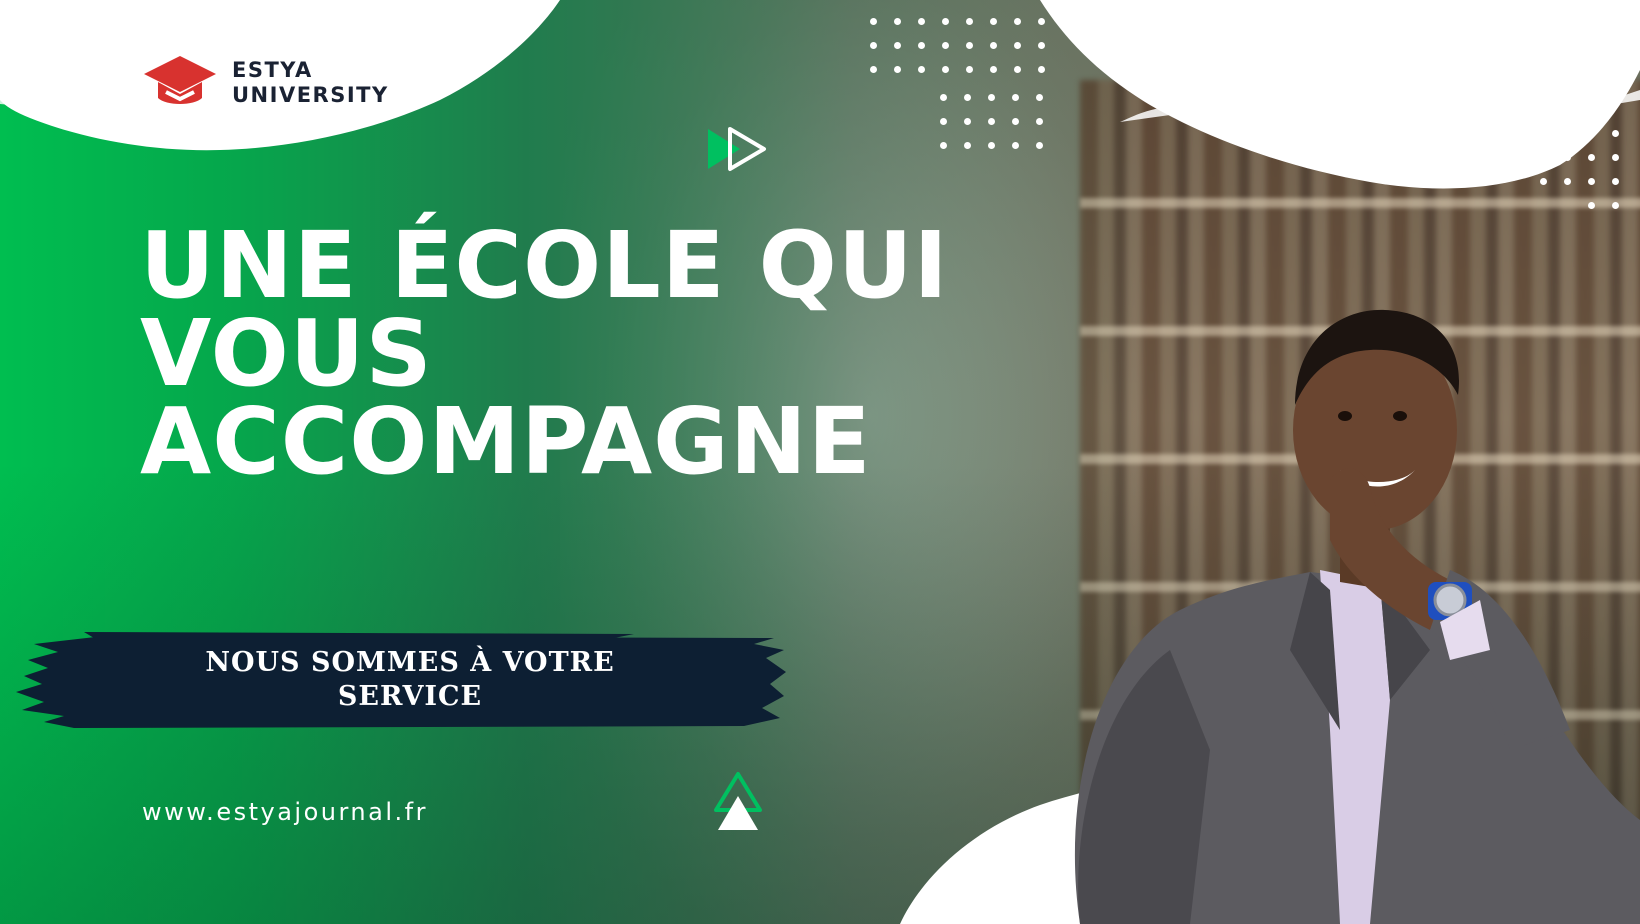  What do you see at coordinates (1579, 169) in the screenshot?
I see `dot-grid-right` at bounding box center [1579, 169].